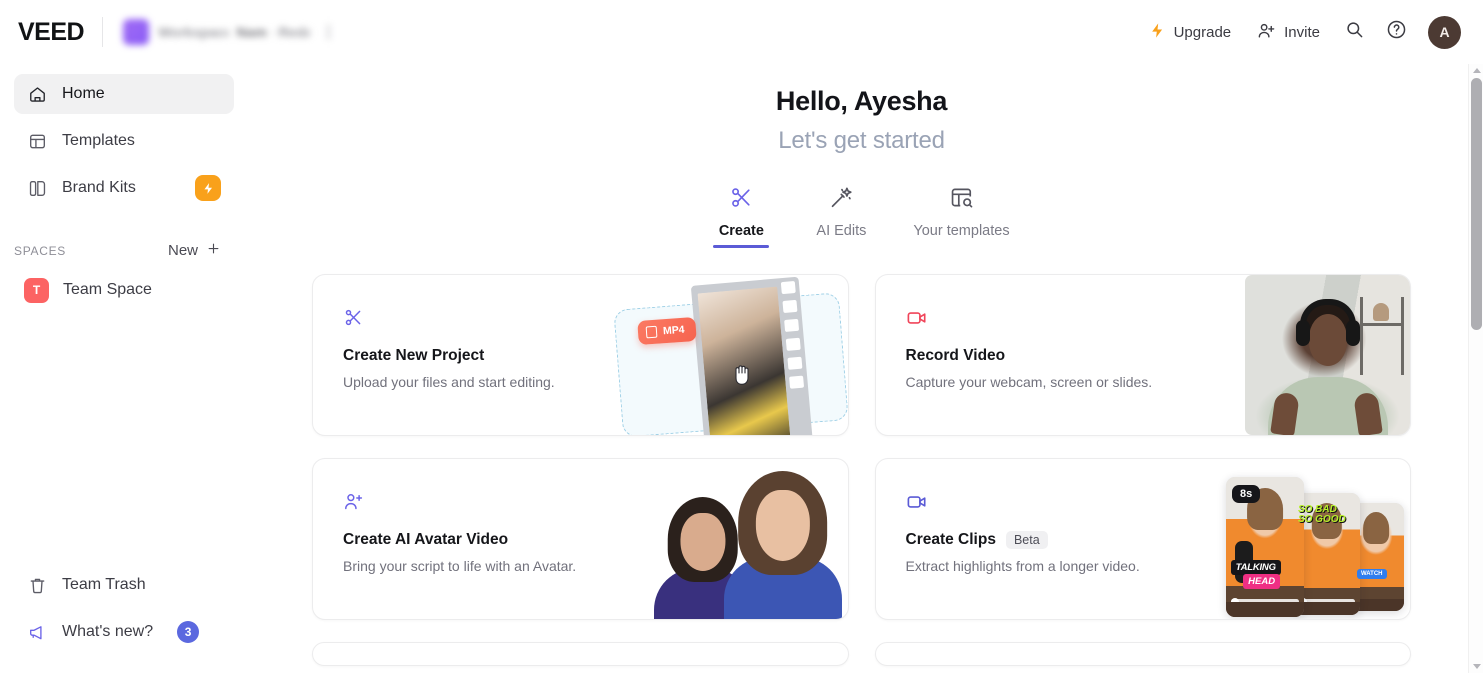  Describe the element at coordinates (651, 332) in the screenshot. I see `file-icon` at that location.